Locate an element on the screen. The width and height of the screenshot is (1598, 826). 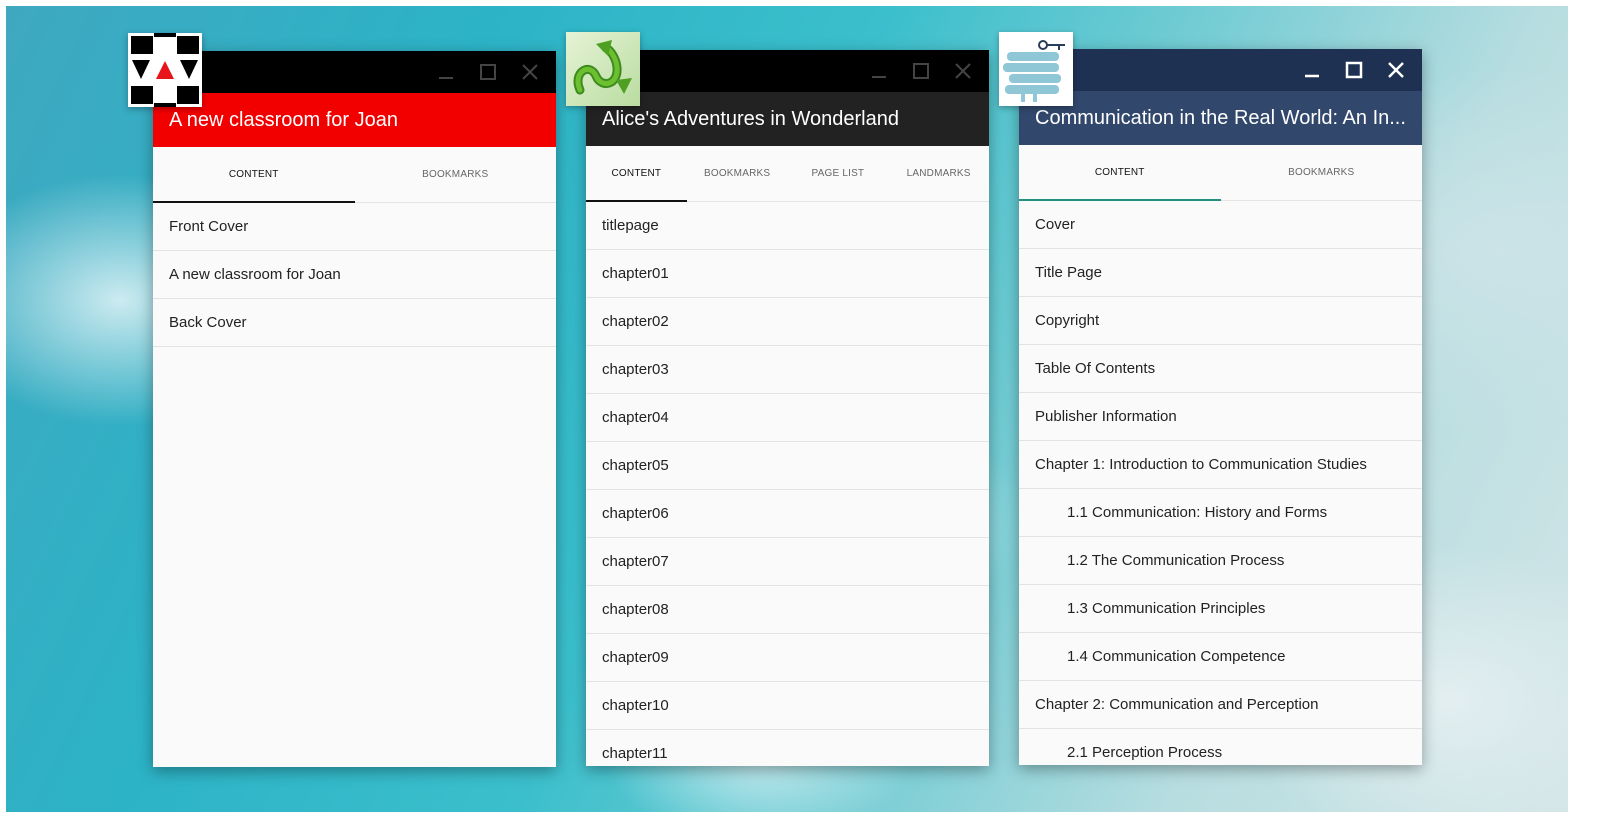
list-item: 1.2 The Communication Process is located at coordinates (1220, 561).